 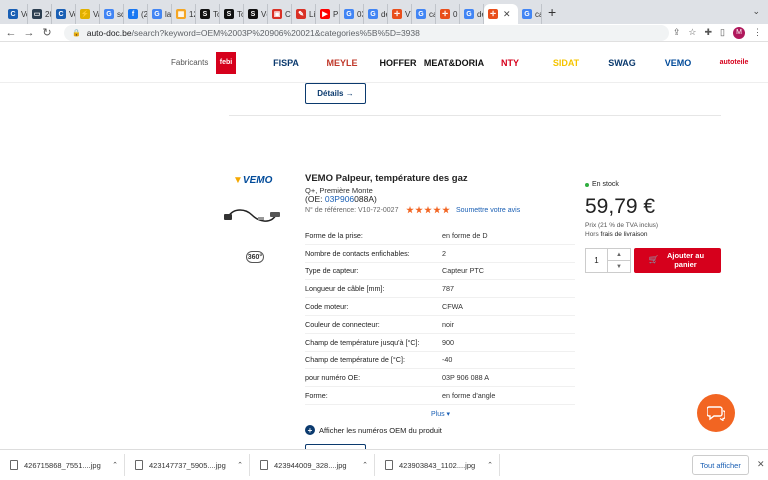 I want to click on reload-icon: ↻, so click(x=47, y=32).